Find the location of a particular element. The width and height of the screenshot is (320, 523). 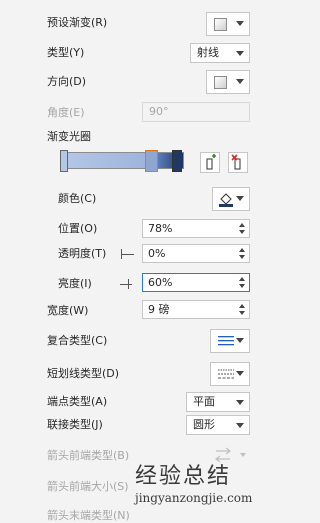

watermark: 经验总结 jingyanzongjie.com is located at coordinates (194, 485).